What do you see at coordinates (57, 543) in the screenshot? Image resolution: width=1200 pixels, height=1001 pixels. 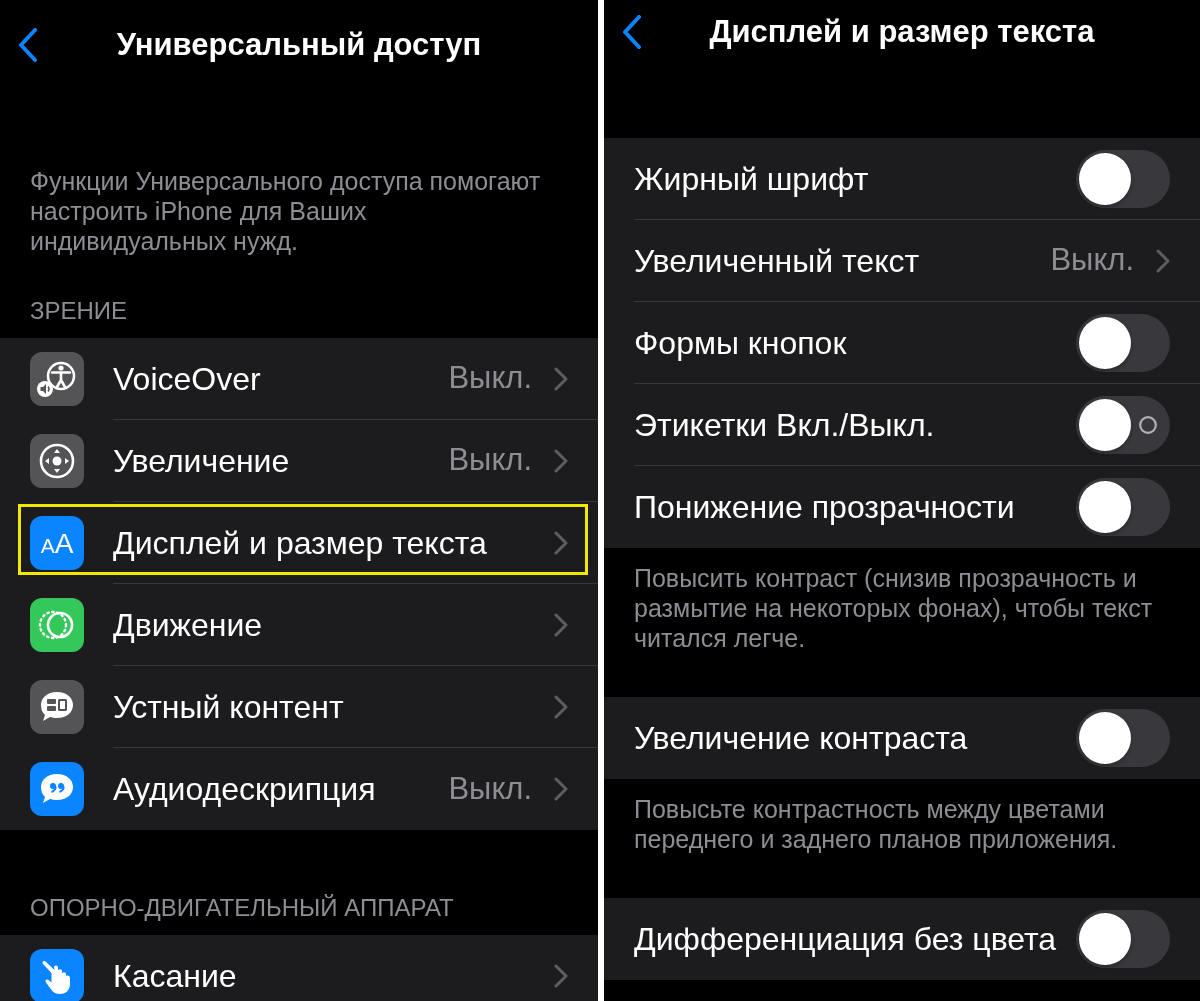 I see `text-size-icon: AA` at bounding box center [57, 543].